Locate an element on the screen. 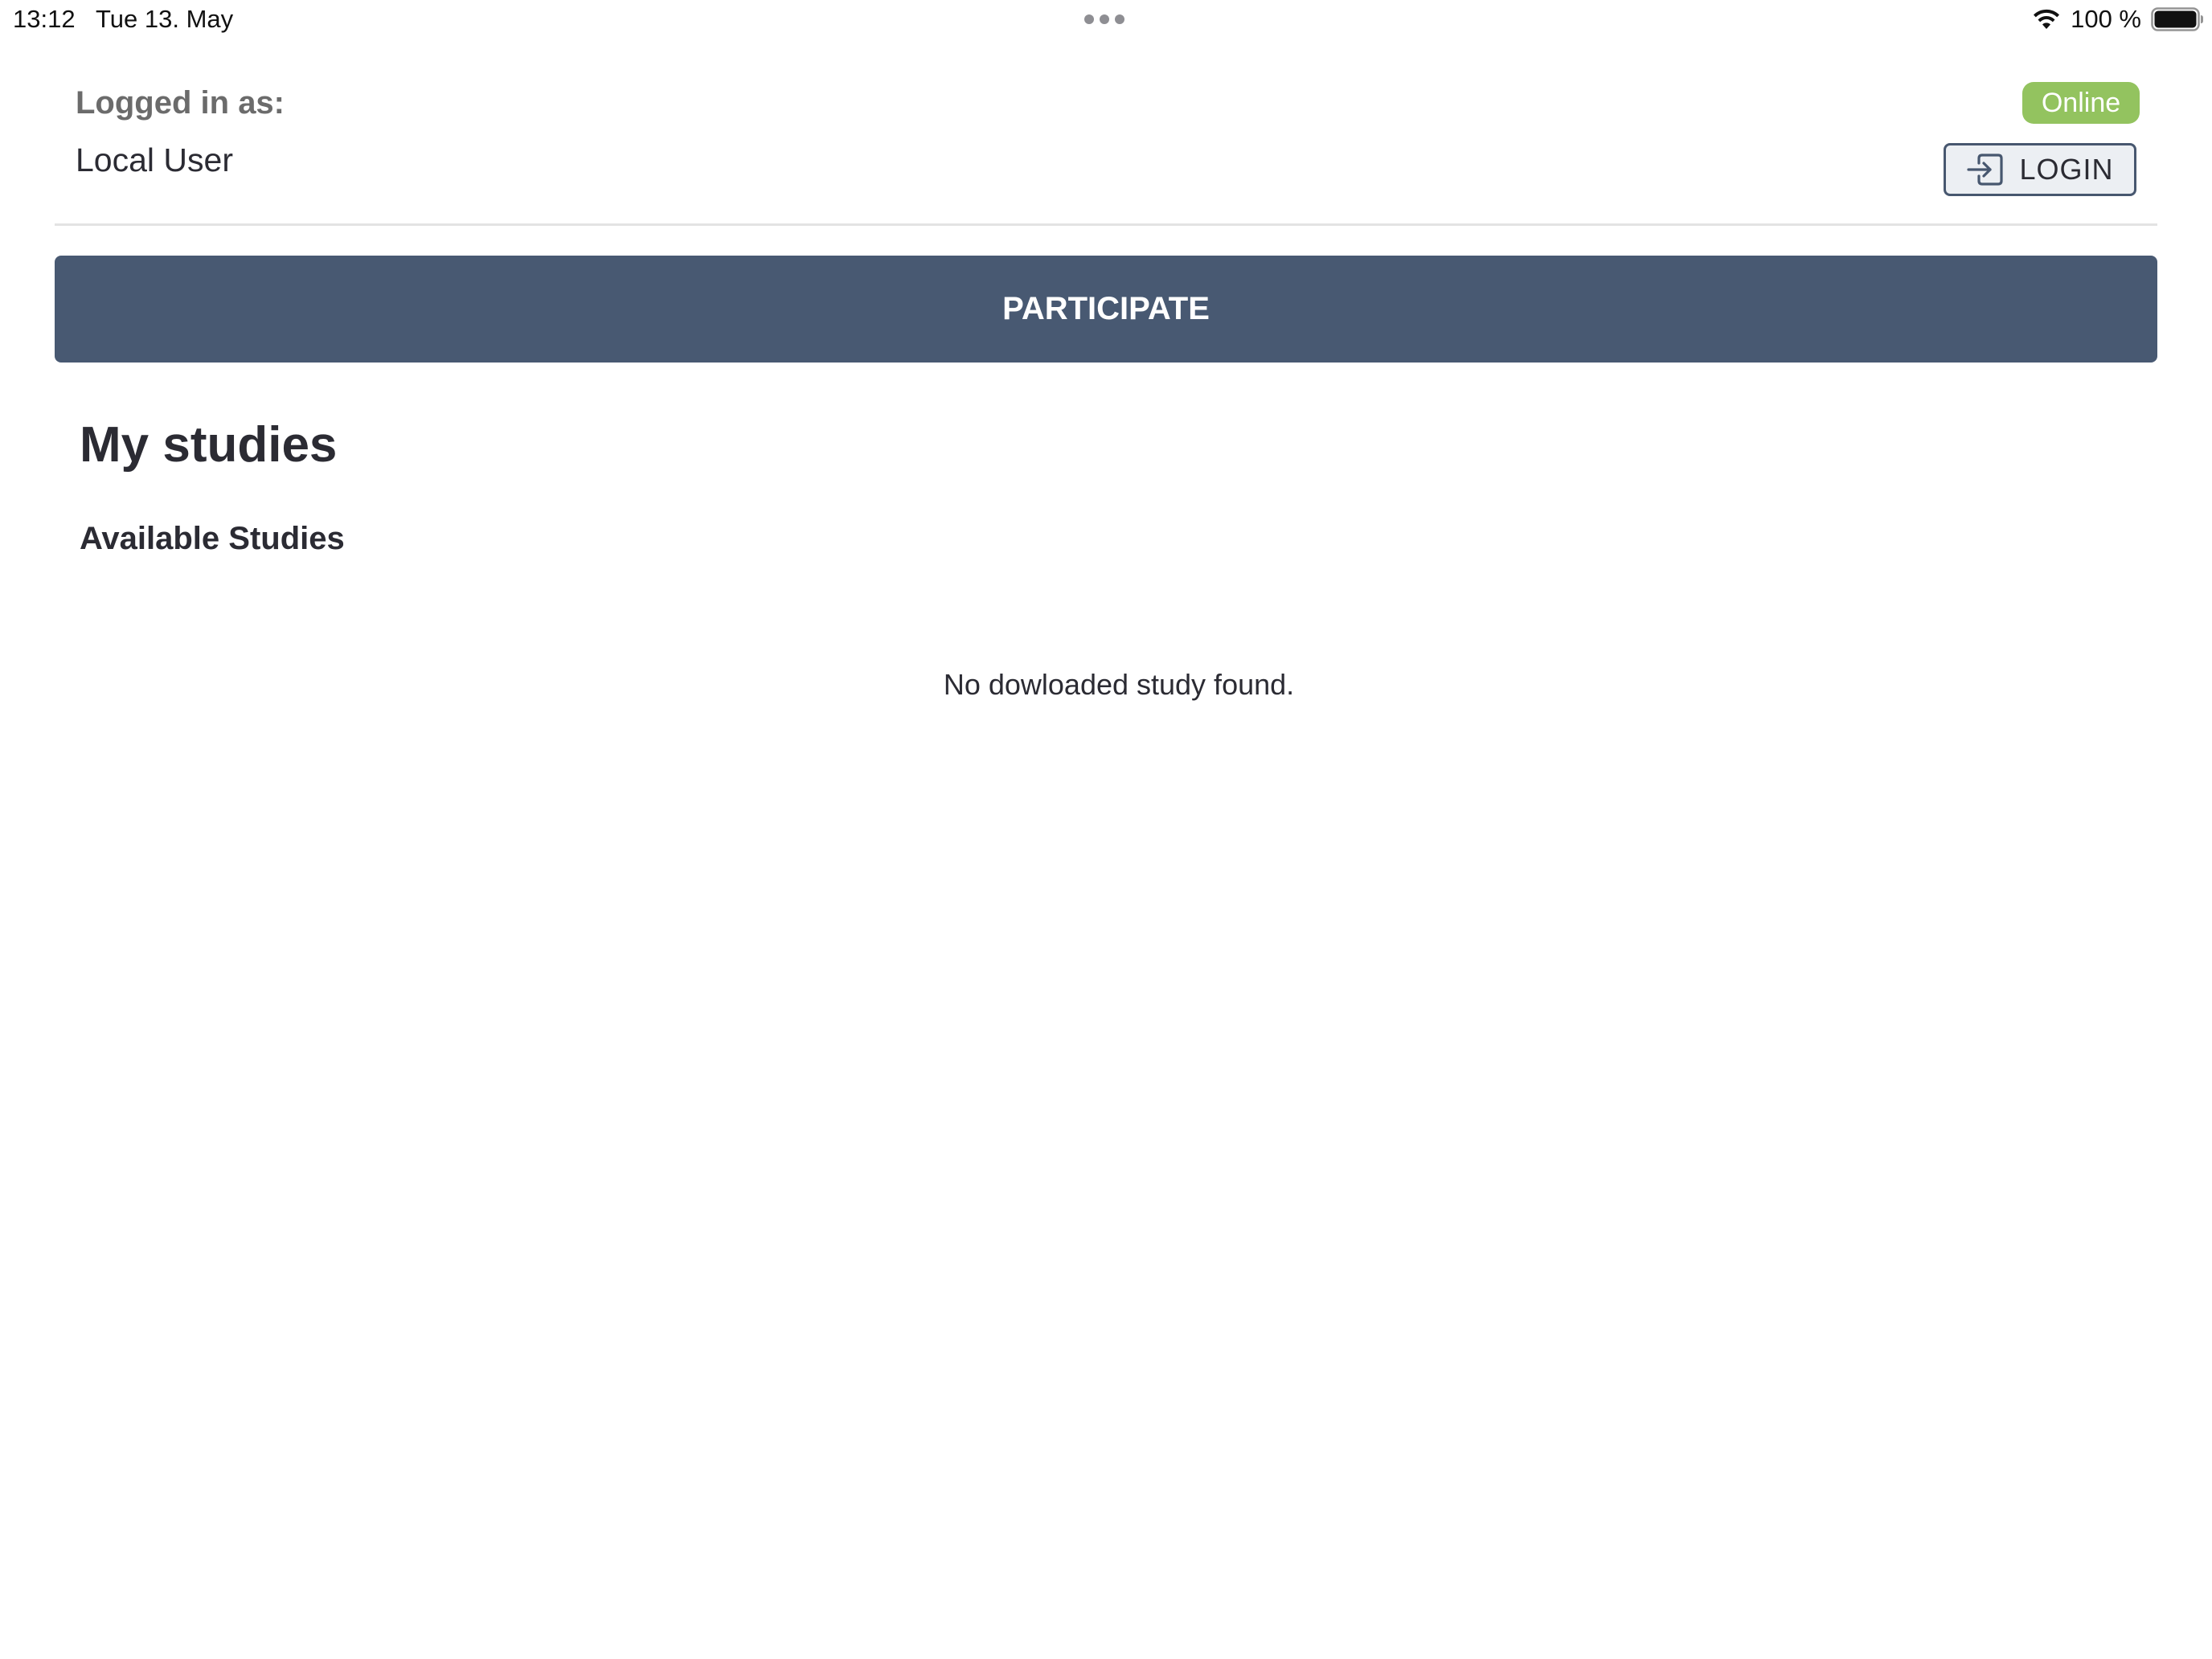 The width and height of the screenshot is (2212, 1659). login-button-label: LOGIN is located at coordinates (2066, 169).